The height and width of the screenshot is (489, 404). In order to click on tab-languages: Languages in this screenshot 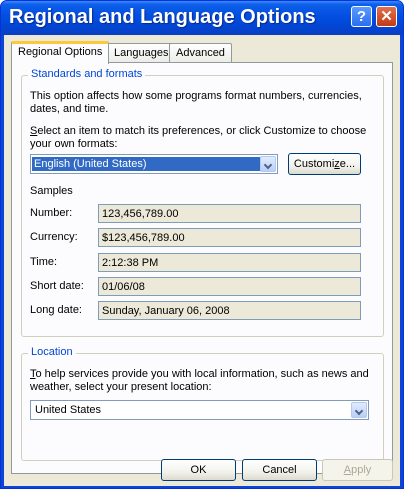, I will do `click(141, 53)`.